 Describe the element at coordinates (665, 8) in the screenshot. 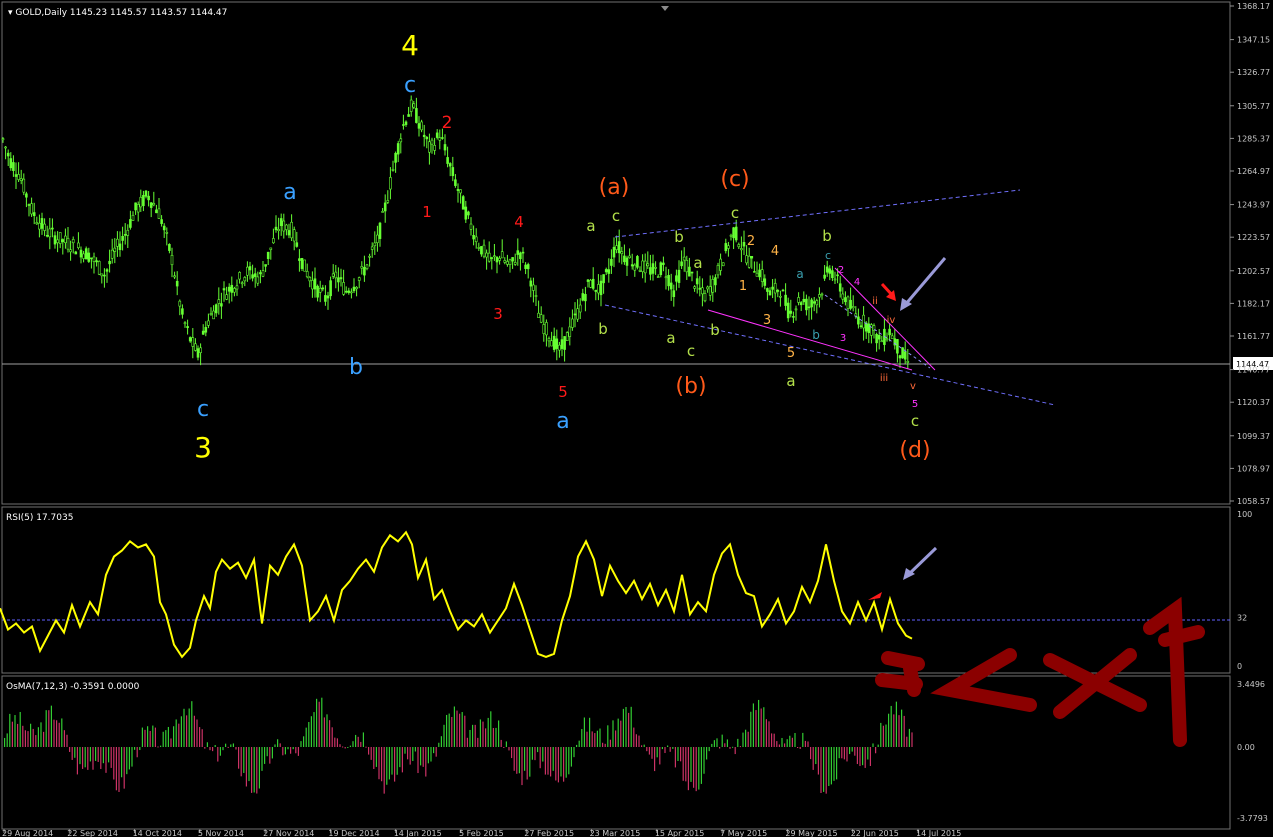

I see `shift-marker-icon` at that location.